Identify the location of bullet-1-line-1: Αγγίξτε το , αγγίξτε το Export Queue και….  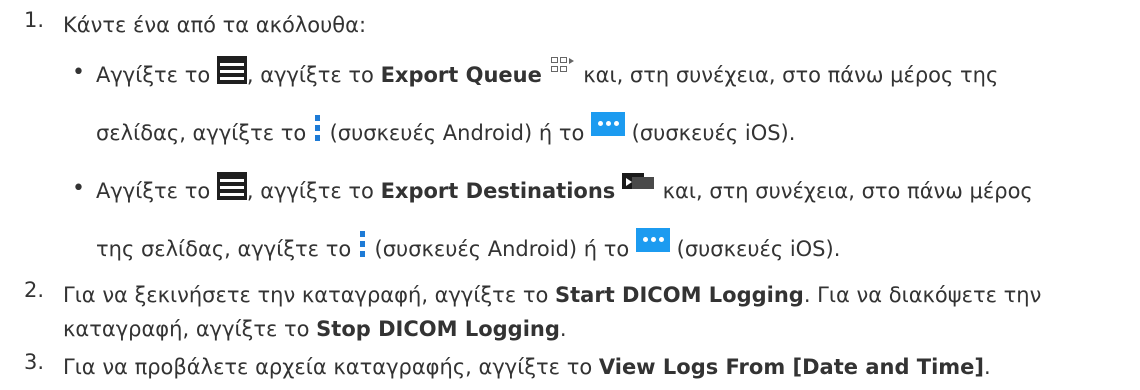
(616, 75).